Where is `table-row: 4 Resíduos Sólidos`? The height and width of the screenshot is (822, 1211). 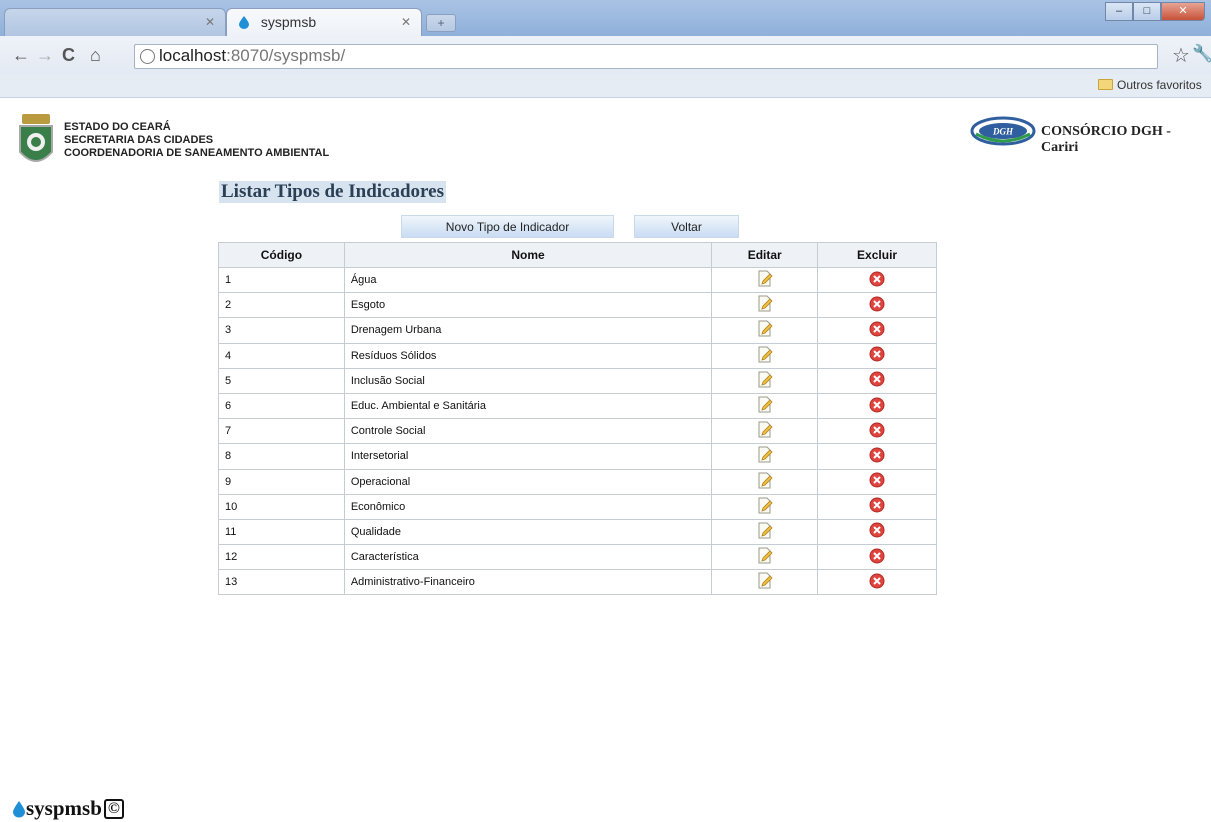
table-row: 4 Resíduos Sólidos is located at coordinates (577, 355).